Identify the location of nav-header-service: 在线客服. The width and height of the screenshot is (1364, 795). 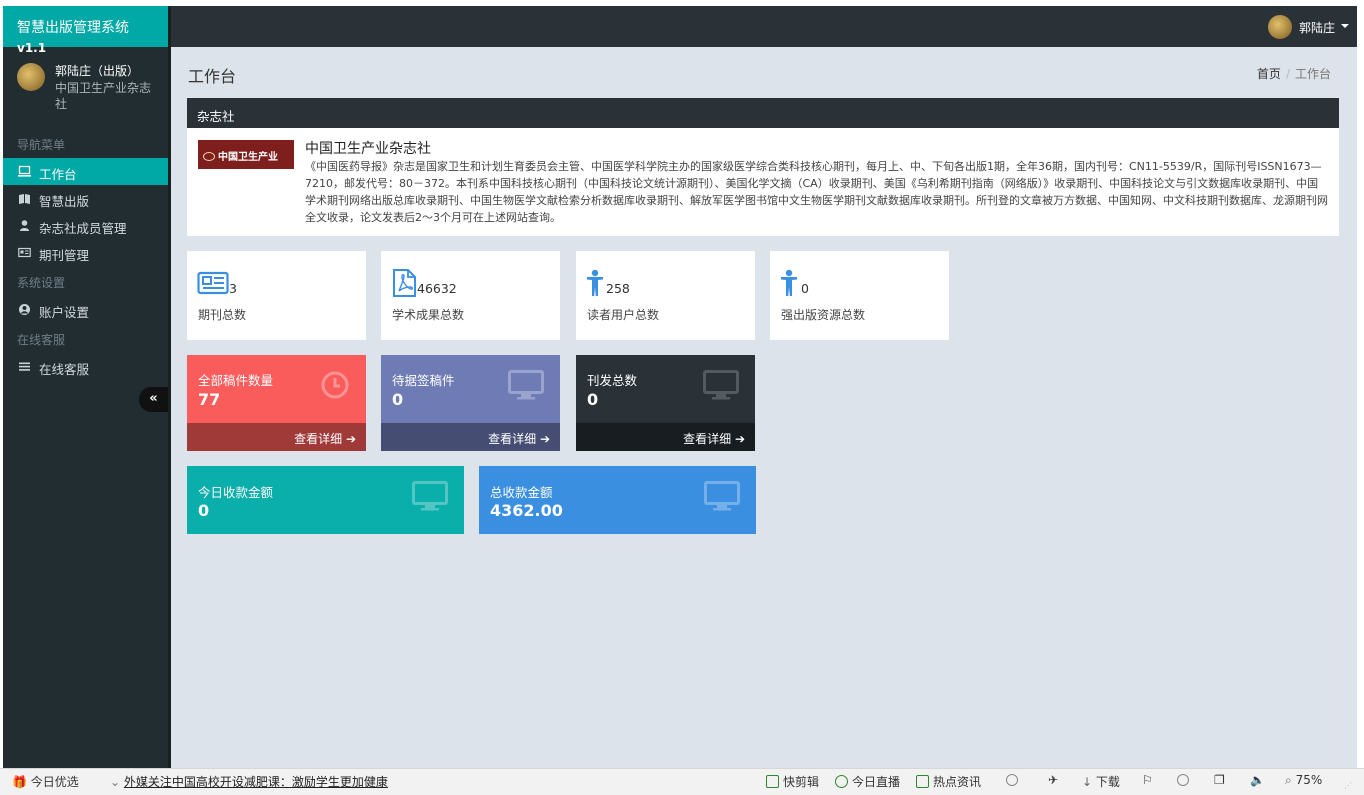
(41, 340).